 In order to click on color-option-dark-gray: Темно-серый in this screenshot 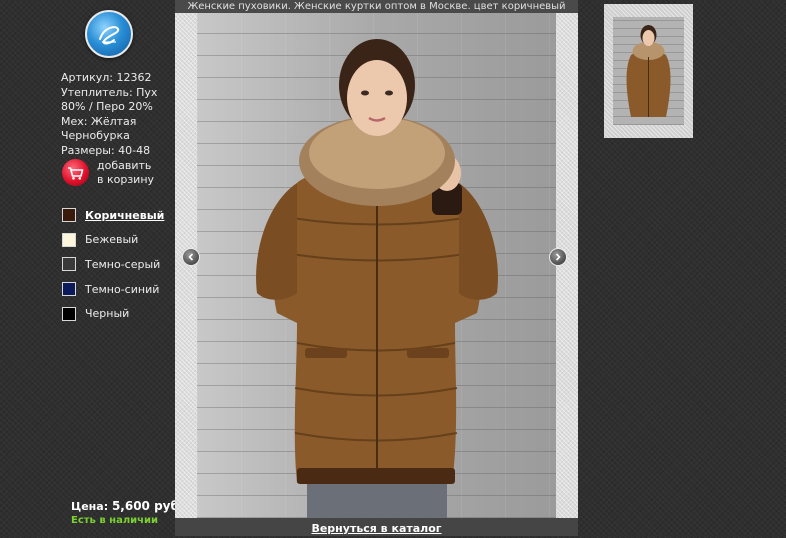, I will do `click(113, 264)`.